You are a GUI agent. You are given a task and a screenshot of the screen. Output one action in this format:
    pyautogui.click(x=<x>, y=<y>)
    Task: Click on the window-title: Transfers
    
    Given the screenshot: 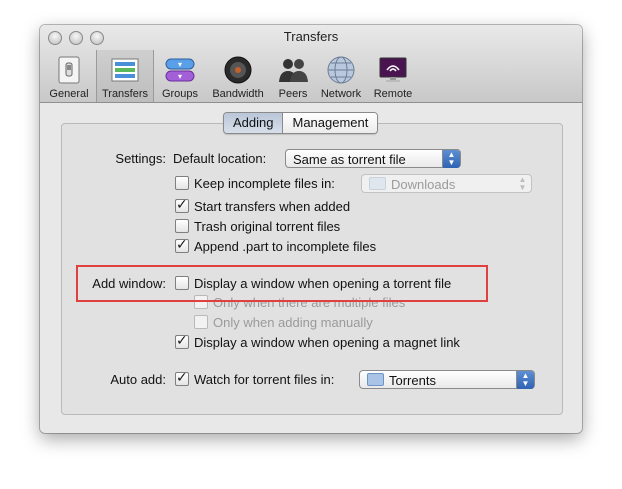 What is the action you would take?
    pyautogui.click(x=311, y=36)
    